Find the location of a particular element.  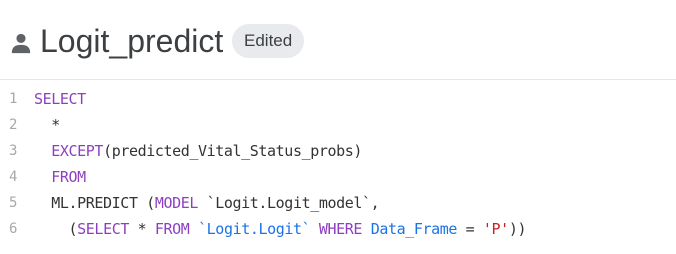

line-number: 5 is located at coordinates (13, 203).